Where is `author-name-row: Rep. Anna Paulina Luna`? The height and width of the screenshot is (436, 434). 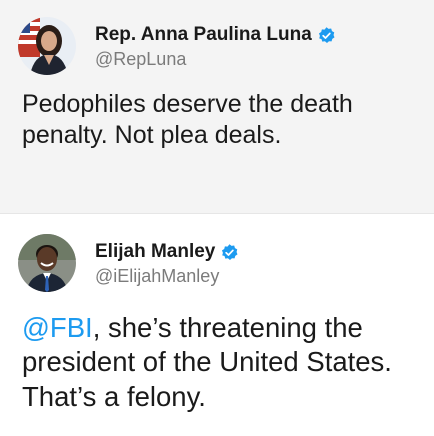 author-name-row: Rep. Anna Paulina Luna is located at coordinates (215, 35).